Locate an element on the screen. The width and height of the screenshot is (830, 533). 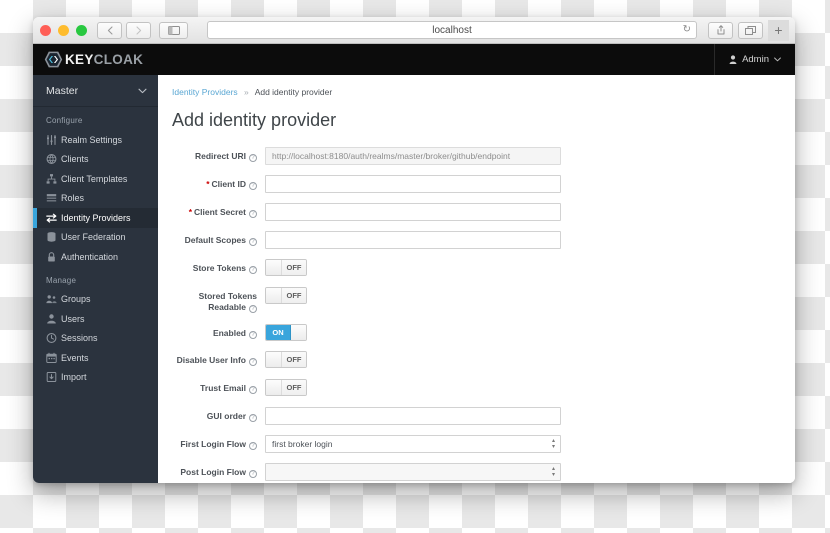
sidebar-group-label-manage: Manage is located at coordinates (61, 280).